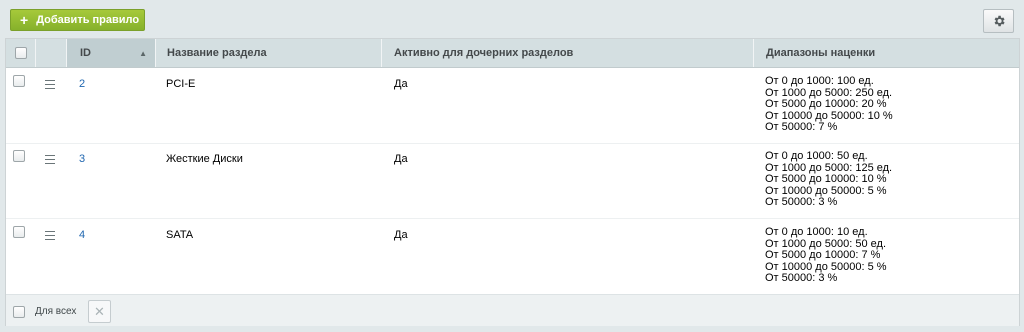  Describe the element at coordinates (85, 53) in the screenshot. I see `column-header-id-label: ID` at that location.